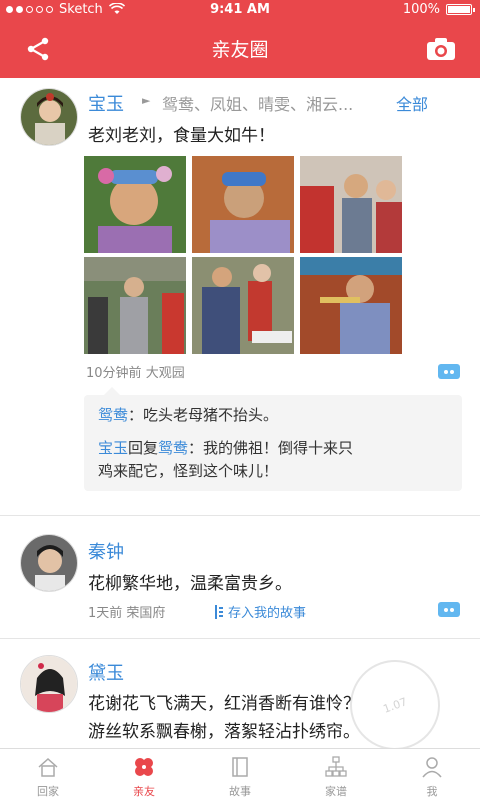 The width and height of the screenshot is (480, 800). Describe the element at coordinates (240, 9) in the screenshot. I see `status-bar: Sketch 9:41 AM 100%` at that location.